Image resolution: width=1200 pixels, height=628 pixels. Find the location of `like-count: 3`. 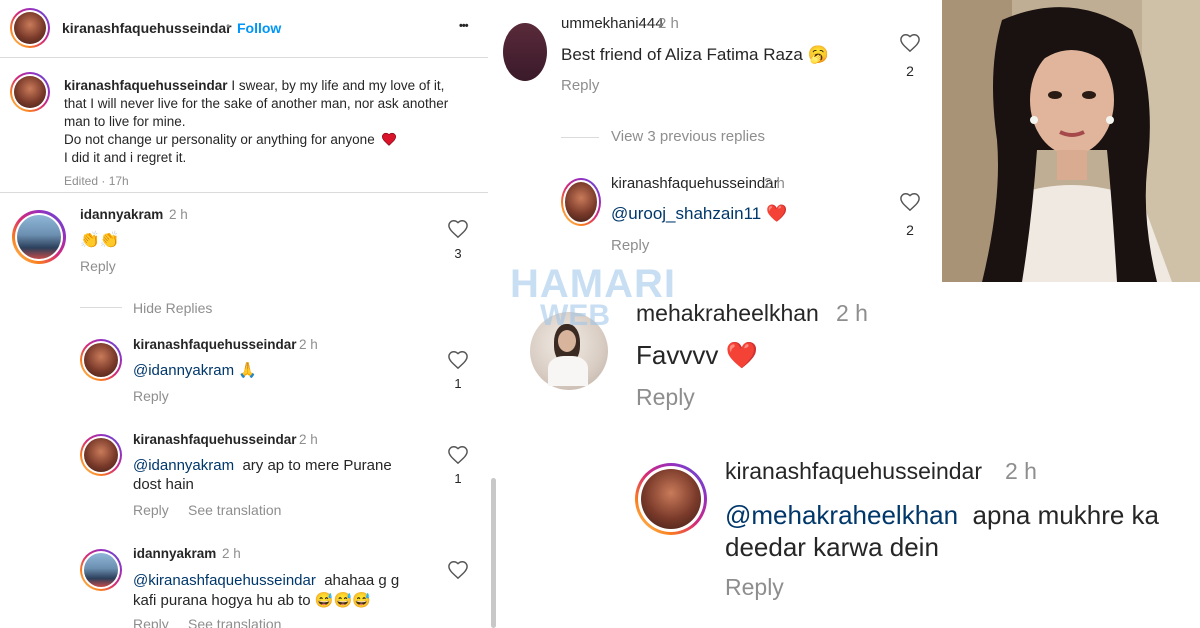

like-count: 3 is located at coordinates (458, 253).